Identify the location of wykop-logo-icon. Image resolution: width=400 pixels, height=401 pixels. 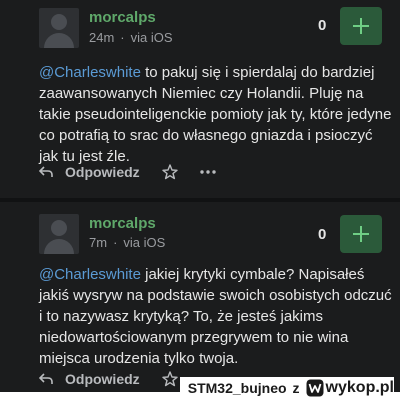
(315, 388).